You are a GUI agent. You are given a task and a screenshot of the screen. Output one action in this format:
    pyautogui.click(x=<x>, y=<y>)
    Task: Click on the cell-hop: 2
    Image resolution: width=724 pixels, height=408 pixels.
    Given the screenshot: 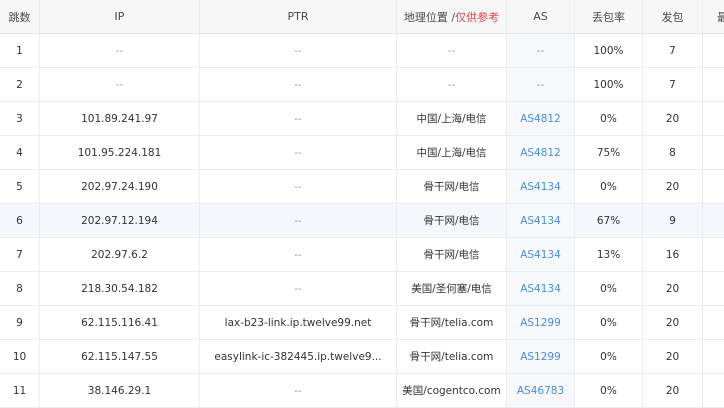 What is the action you would take?
    pyautogui.click(x=20, y=84)
    